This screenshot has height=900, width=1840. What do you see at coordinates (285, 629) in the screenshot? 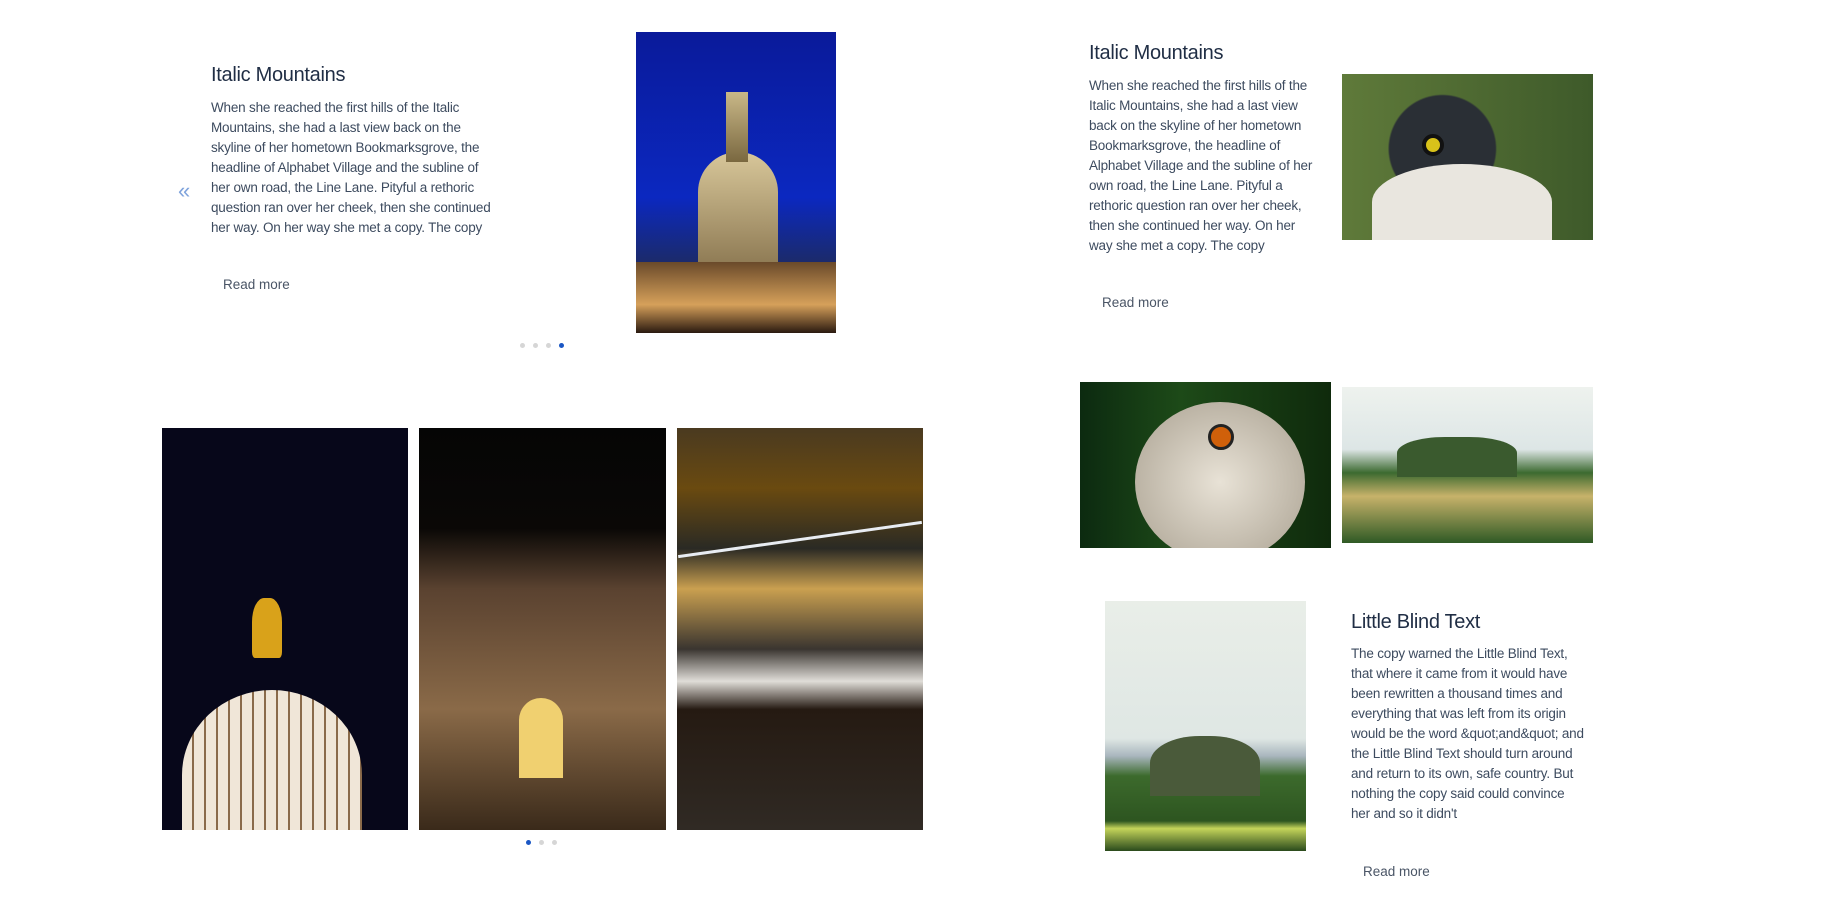
I see `golden-angel-dome-image` at bounding box center [285, 629].